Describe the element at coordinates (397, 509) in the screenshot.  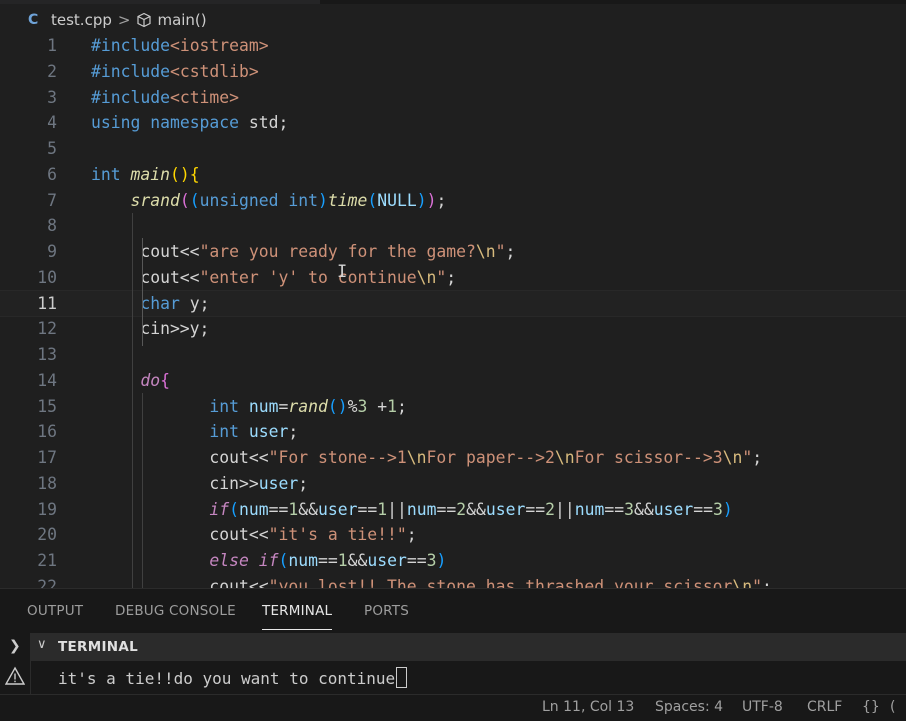
I see `code-token: ||` at that location.